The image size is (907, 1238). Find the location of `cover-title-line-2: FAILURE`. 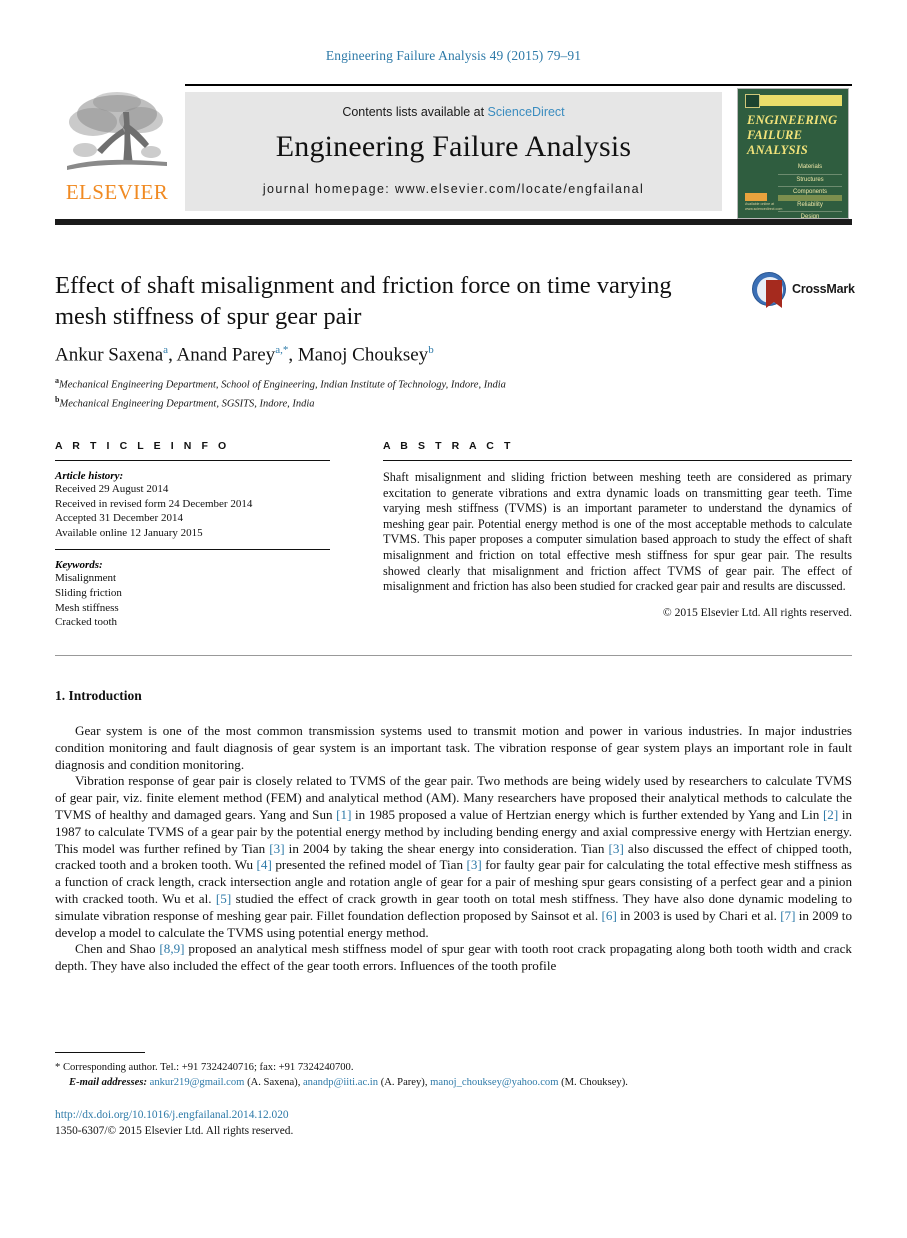

cover-title-line-2: FAILURE is located at coordinates (775, 135).